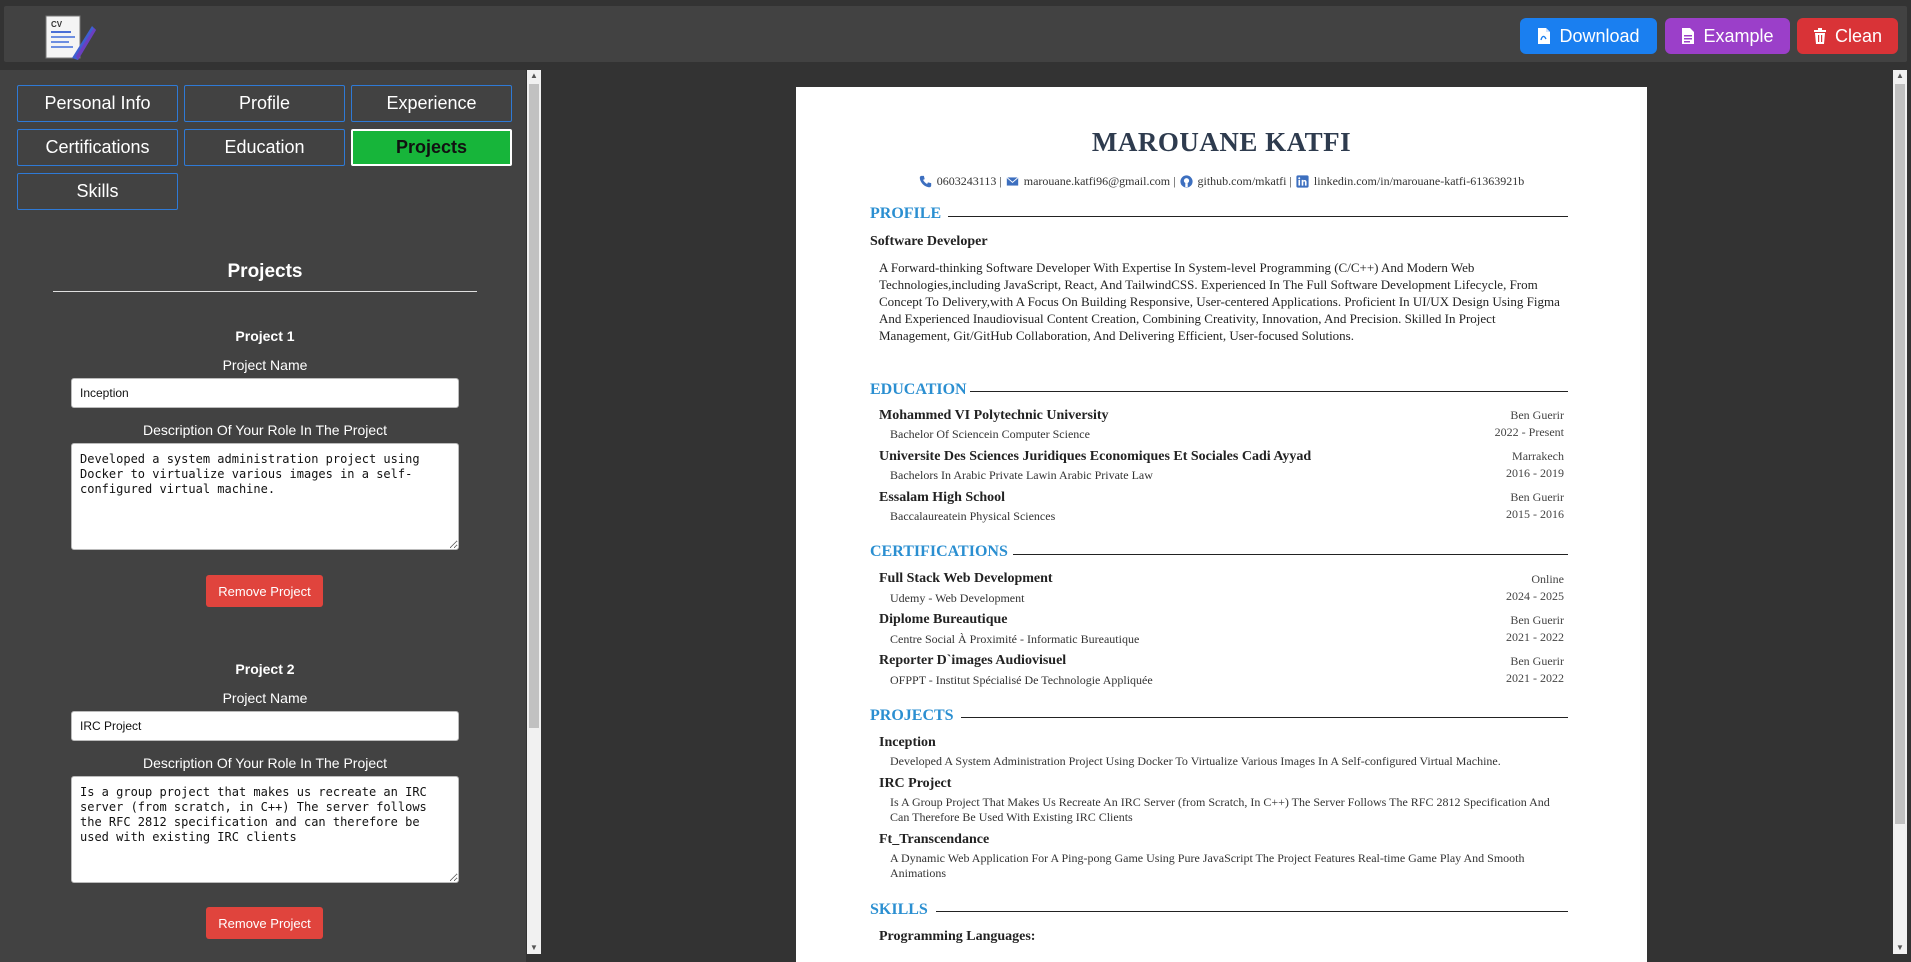 This screenshot has width=1911, height=962. Describe the element at coordinates (929, 241) in the screenshot. I see `profile-role: Software Developer` at that location.